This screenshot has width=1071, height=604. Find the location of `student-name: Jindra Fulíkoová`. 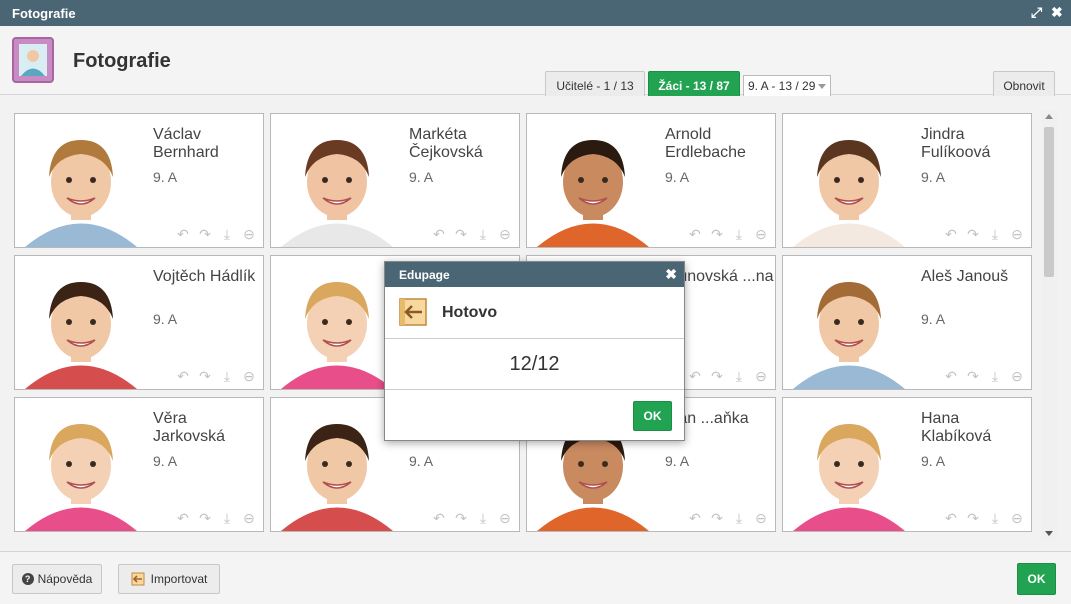

student-name: Jindra Fulíkoová is located at coordinates (956, 143).